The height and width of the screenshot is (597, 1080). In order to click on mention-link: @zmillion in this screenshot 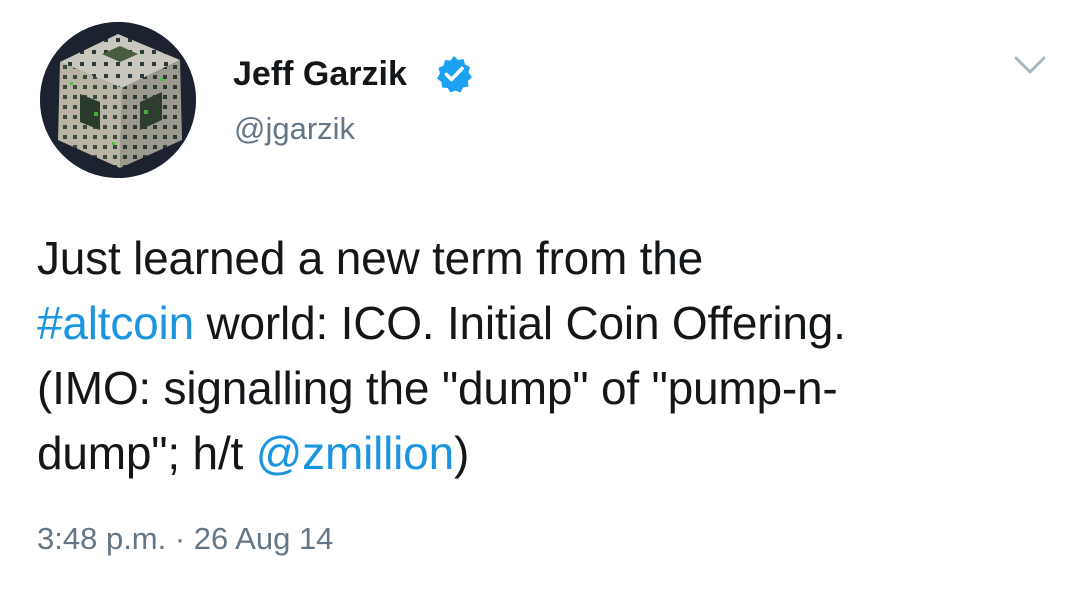, I will do `click(355, 453)`.